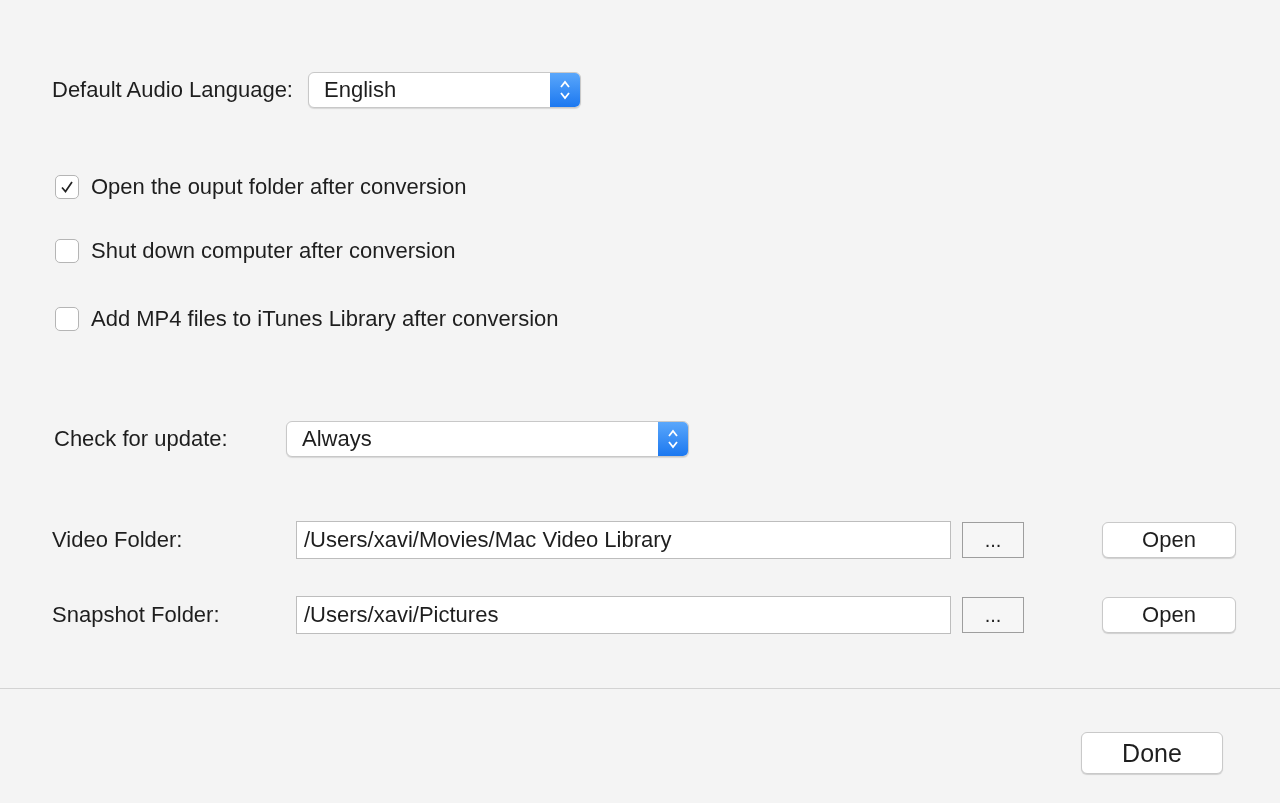 This screenshot has height=803, width=1280. Describe the element at coordinates (325, 319) in the screenshot. I see `checkbox-label: Add MP4 files to iTunes Library after conversion` at that location.